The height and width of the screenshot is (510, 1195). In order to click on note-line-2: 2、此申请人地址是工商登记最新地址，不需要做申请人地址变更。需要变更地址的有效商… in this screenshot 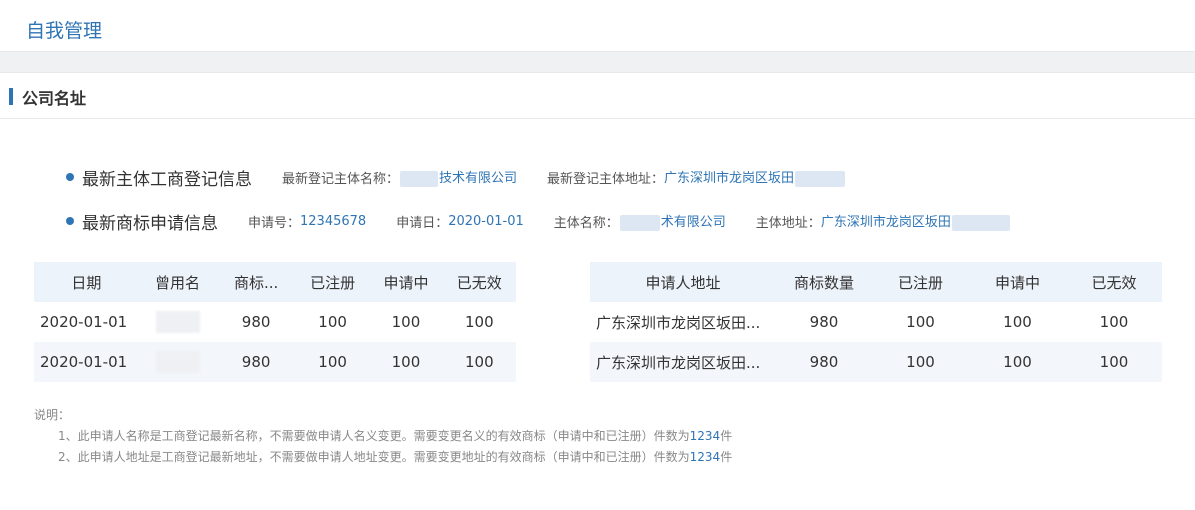, I will do `click(395, 457)`.